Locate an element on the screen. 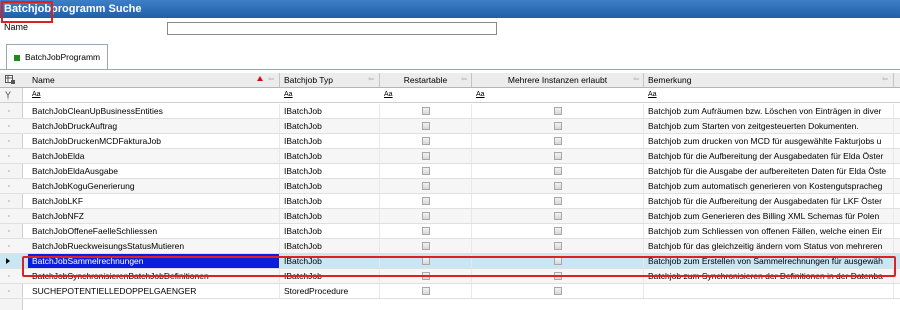 Image resolution: width=900 pixels, height=310 pixels. filter-name: Aa is located at coordinates (34, 95).